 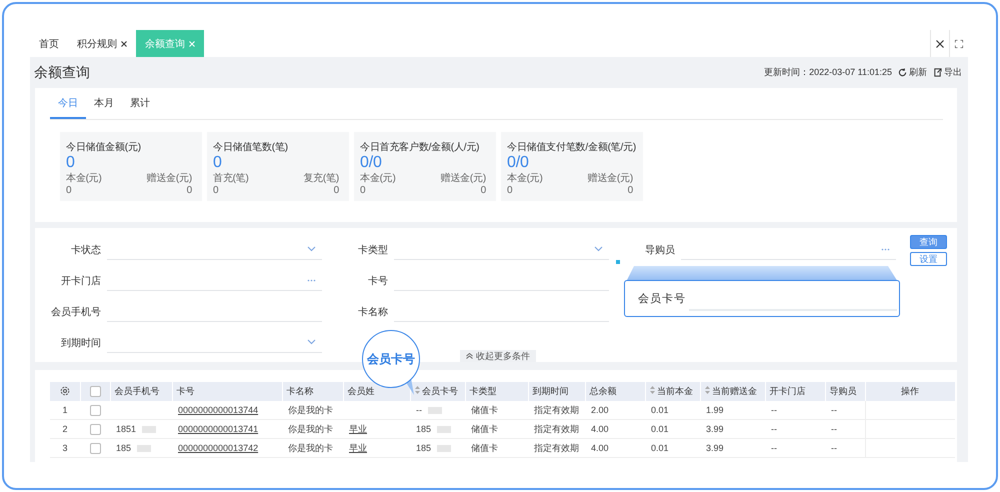 I want to click on column-header: 会员卡号, so click(x=440, y=391).